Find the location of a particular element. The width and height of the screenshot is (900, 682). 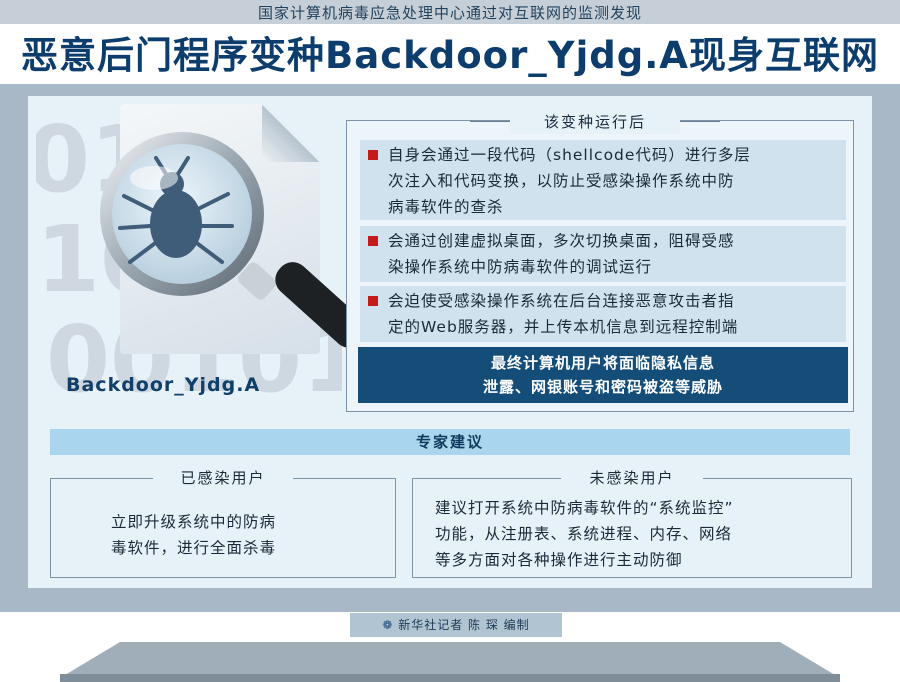

malware-name-label: Backdoor_Yjdg.A is located at coordinates (163, 385).